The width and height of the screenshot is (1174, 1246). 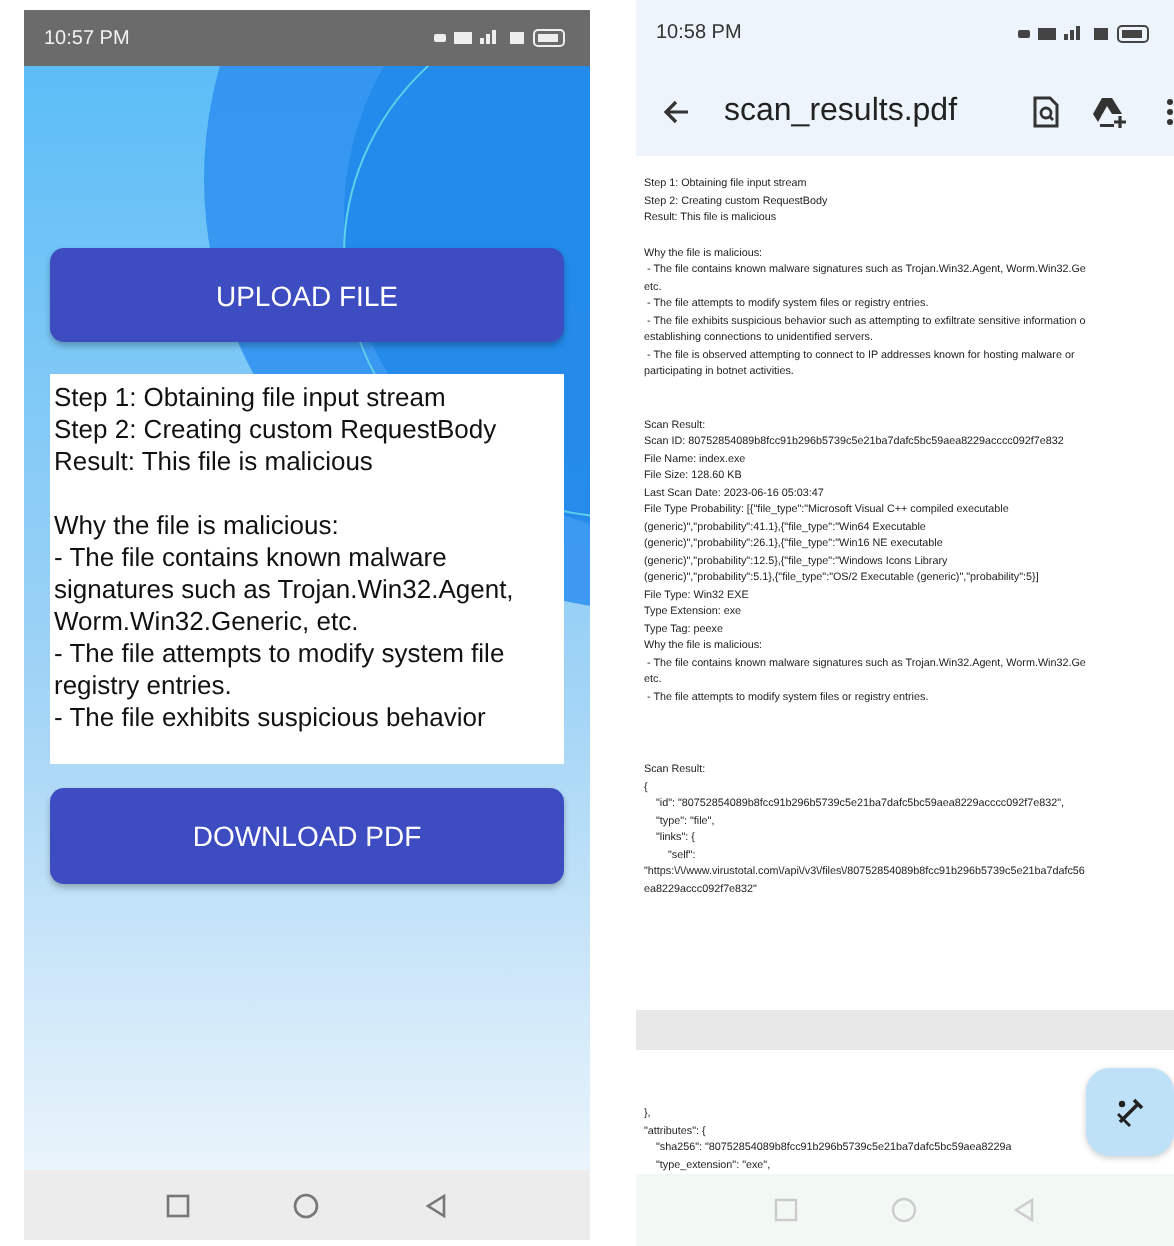 I want to click on status-time: 10:57 PM, so click(x=87, y=38).